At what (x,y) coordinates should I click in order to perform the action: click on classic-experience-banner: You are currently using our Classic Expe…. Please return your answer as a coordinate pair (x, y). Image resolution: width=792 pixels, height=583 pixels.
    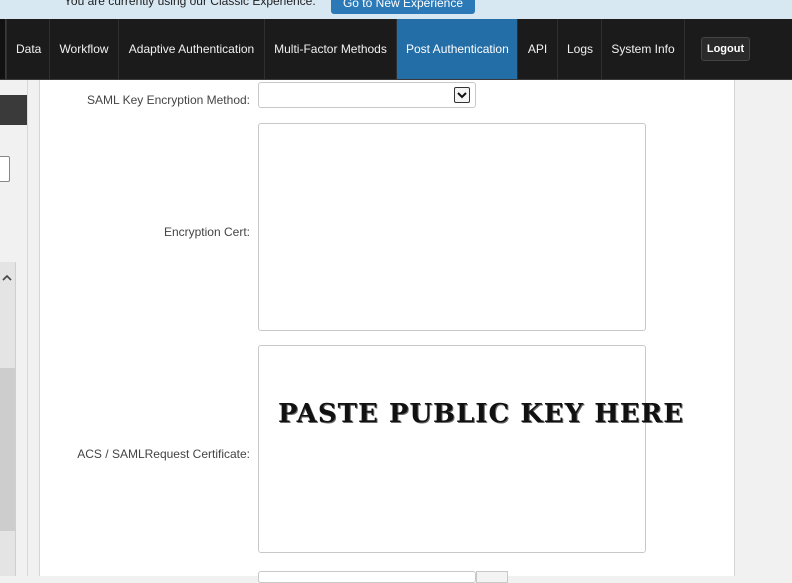
    Looking at the image, I should click on (396, 9).